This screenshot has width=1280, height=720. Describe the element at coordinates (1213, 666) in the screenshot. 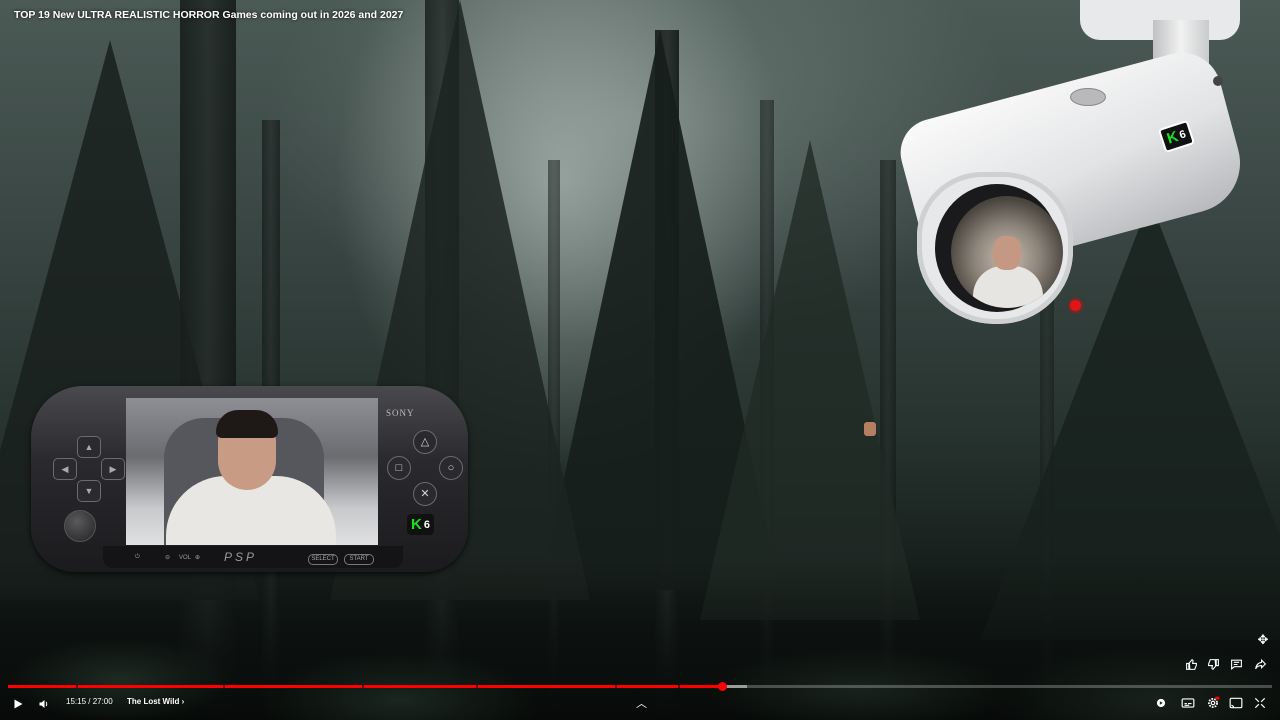

I see `dislike-icon` at that location.